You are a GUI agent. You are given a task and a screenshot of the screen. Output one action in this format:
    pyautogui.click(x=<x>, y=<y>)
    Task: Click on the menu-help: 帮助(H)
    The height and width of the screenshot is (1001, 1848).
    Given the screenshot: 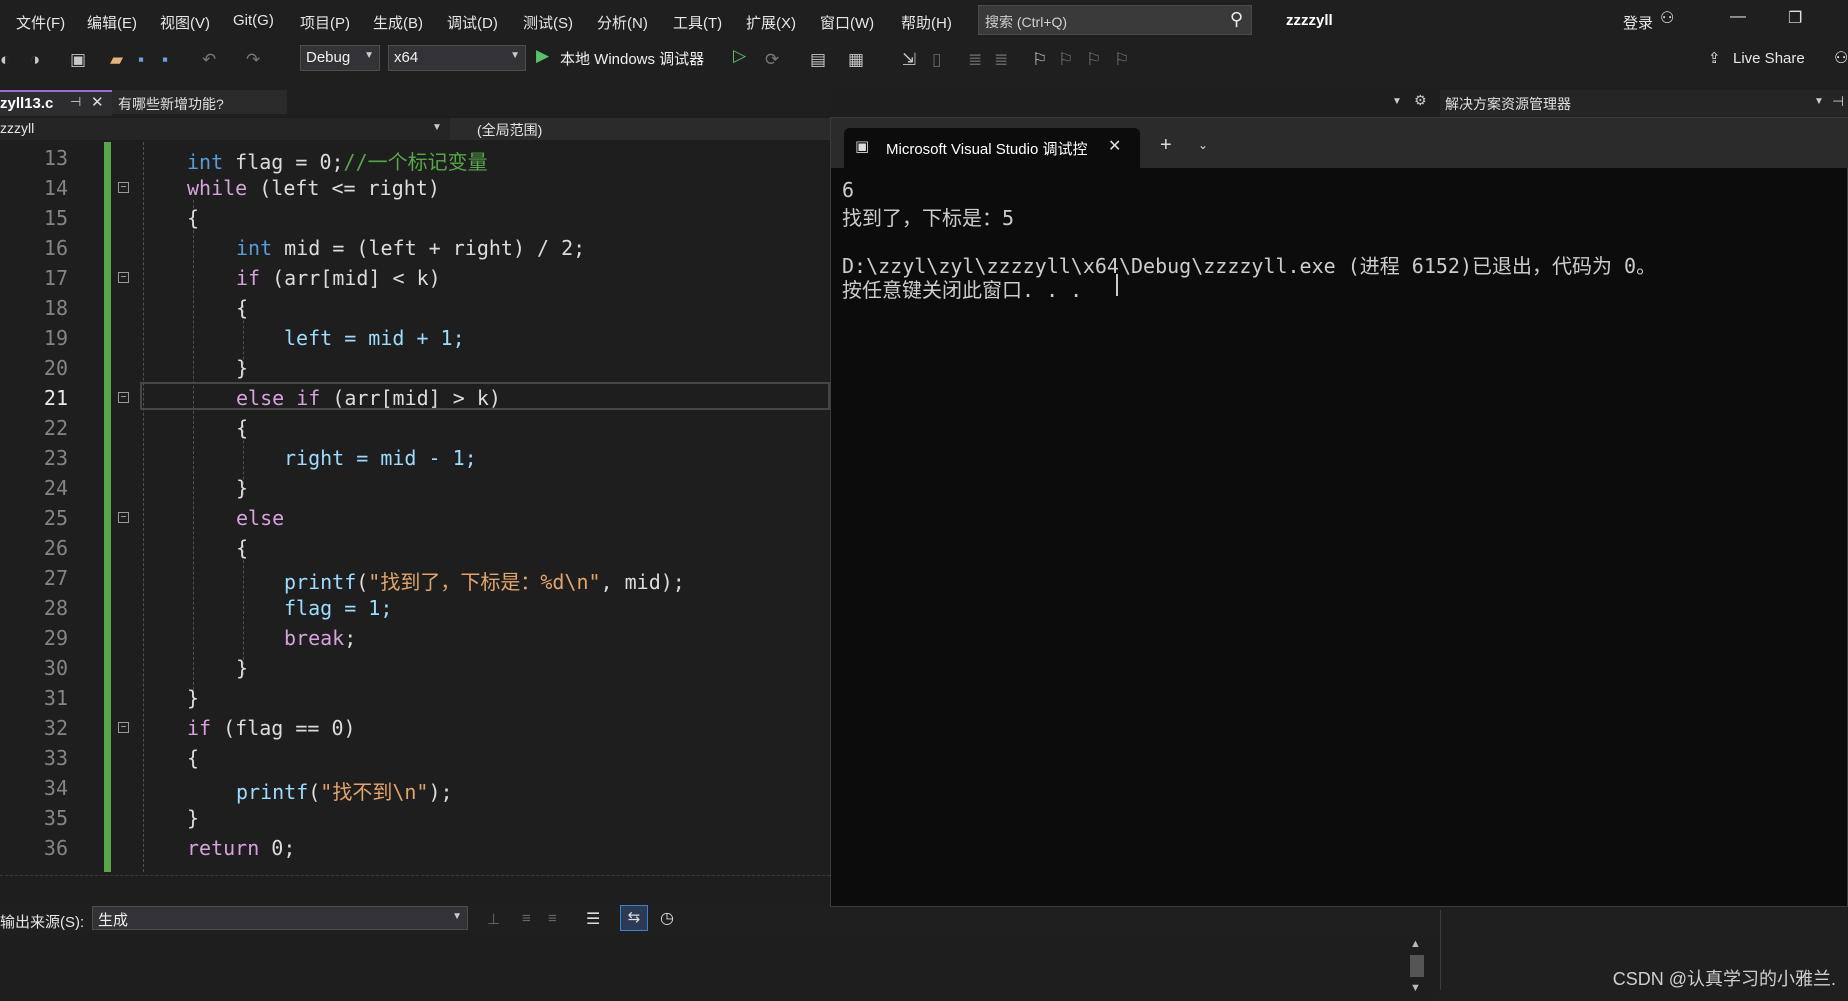 What is the action you would take?
    pyautogui.click(x=926, y=22)
    